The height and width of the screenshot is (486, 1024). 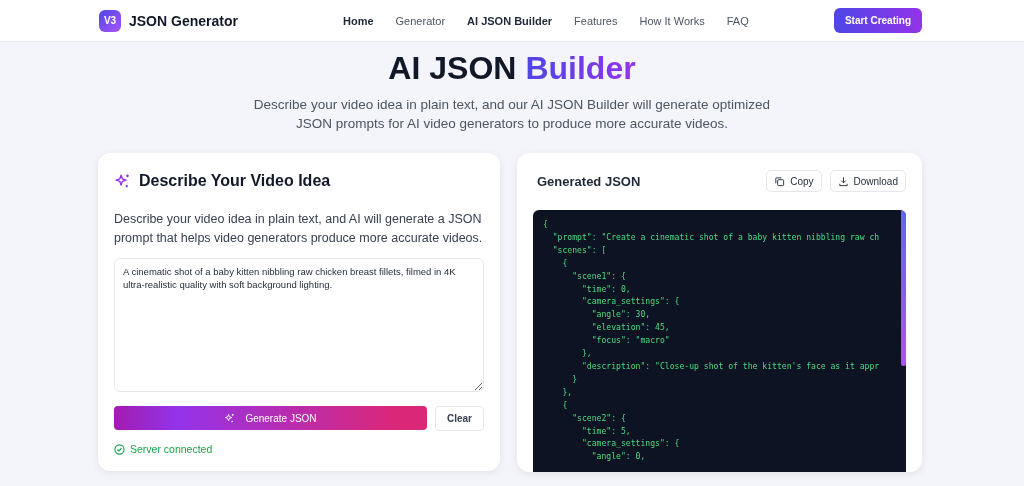 What do you see at coordinates (358, 20) in the screenshot?
I see `nav-link: Home` at bounding box center [358, 20].